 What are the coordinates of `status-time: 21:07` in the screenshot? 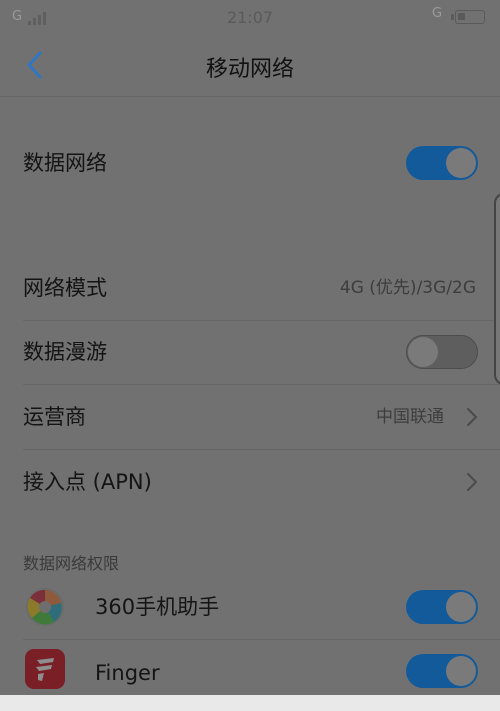 It's located at (250, 17).